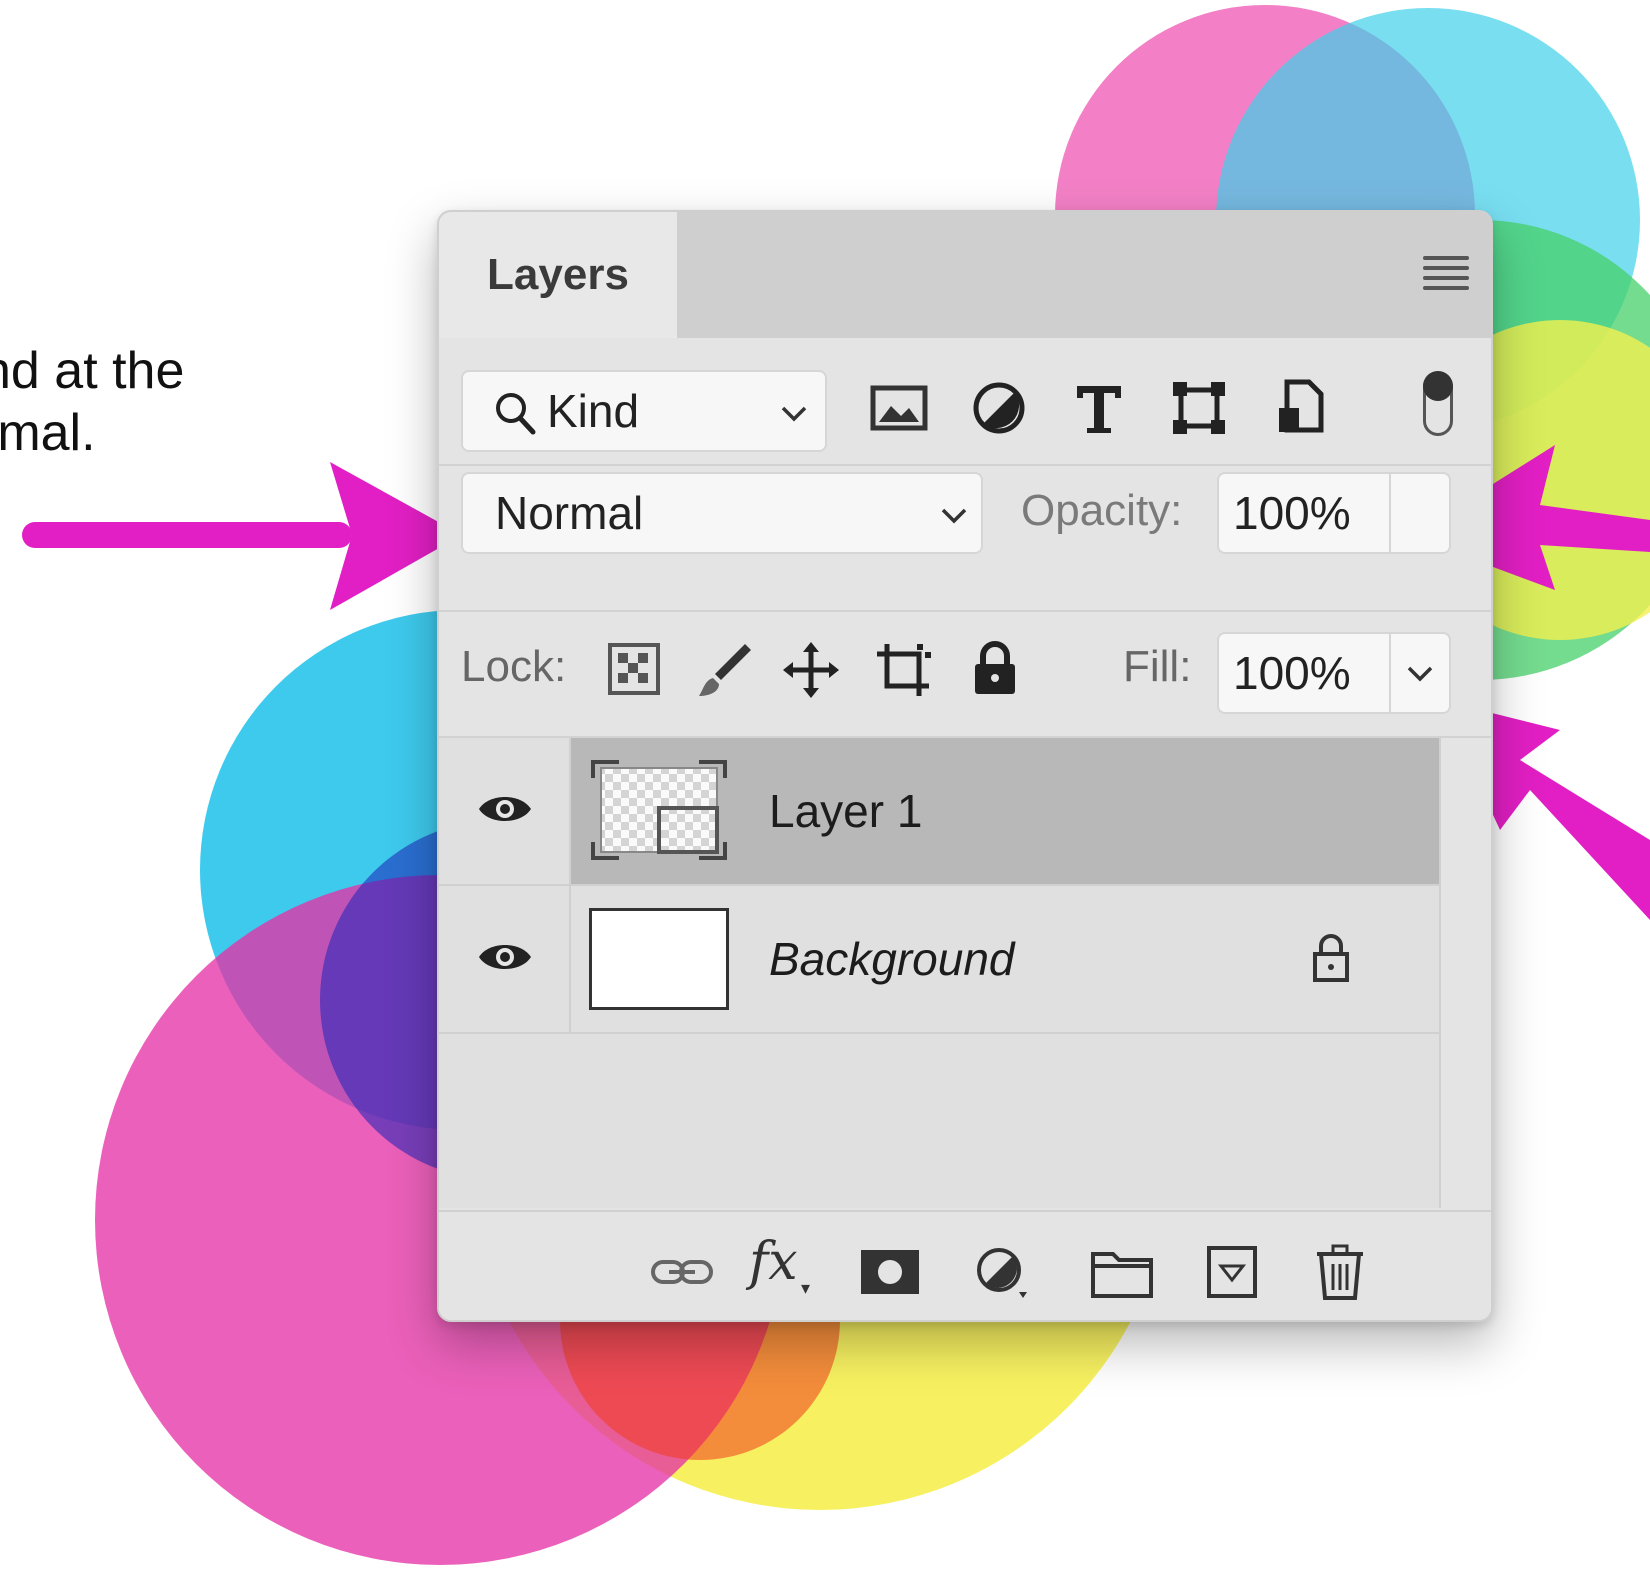 This screenshot has width=1650, height=1585. I want to click on layer-mask-icon, so click(890, 1272).